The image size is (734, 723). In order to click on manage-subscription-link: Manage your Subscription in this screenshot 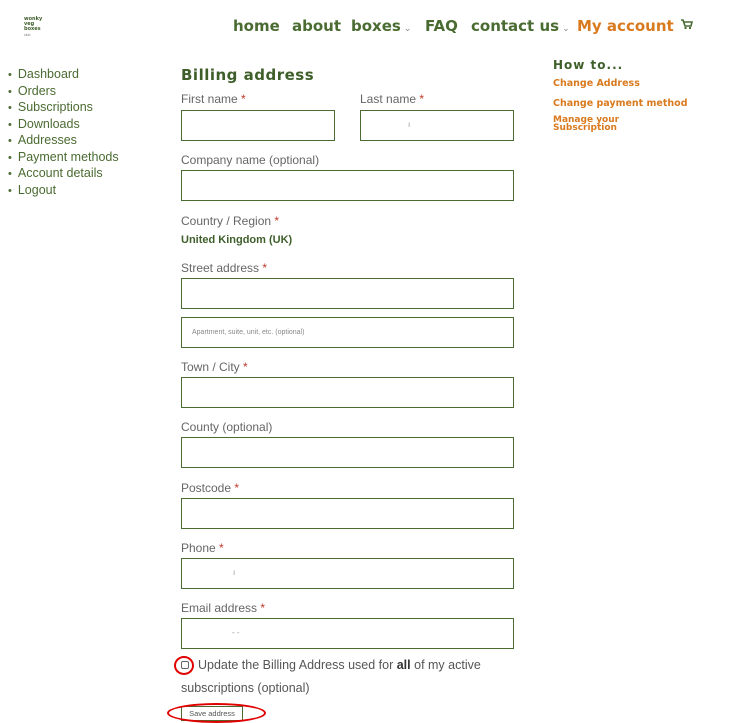, I will do `click(620, 124)`.